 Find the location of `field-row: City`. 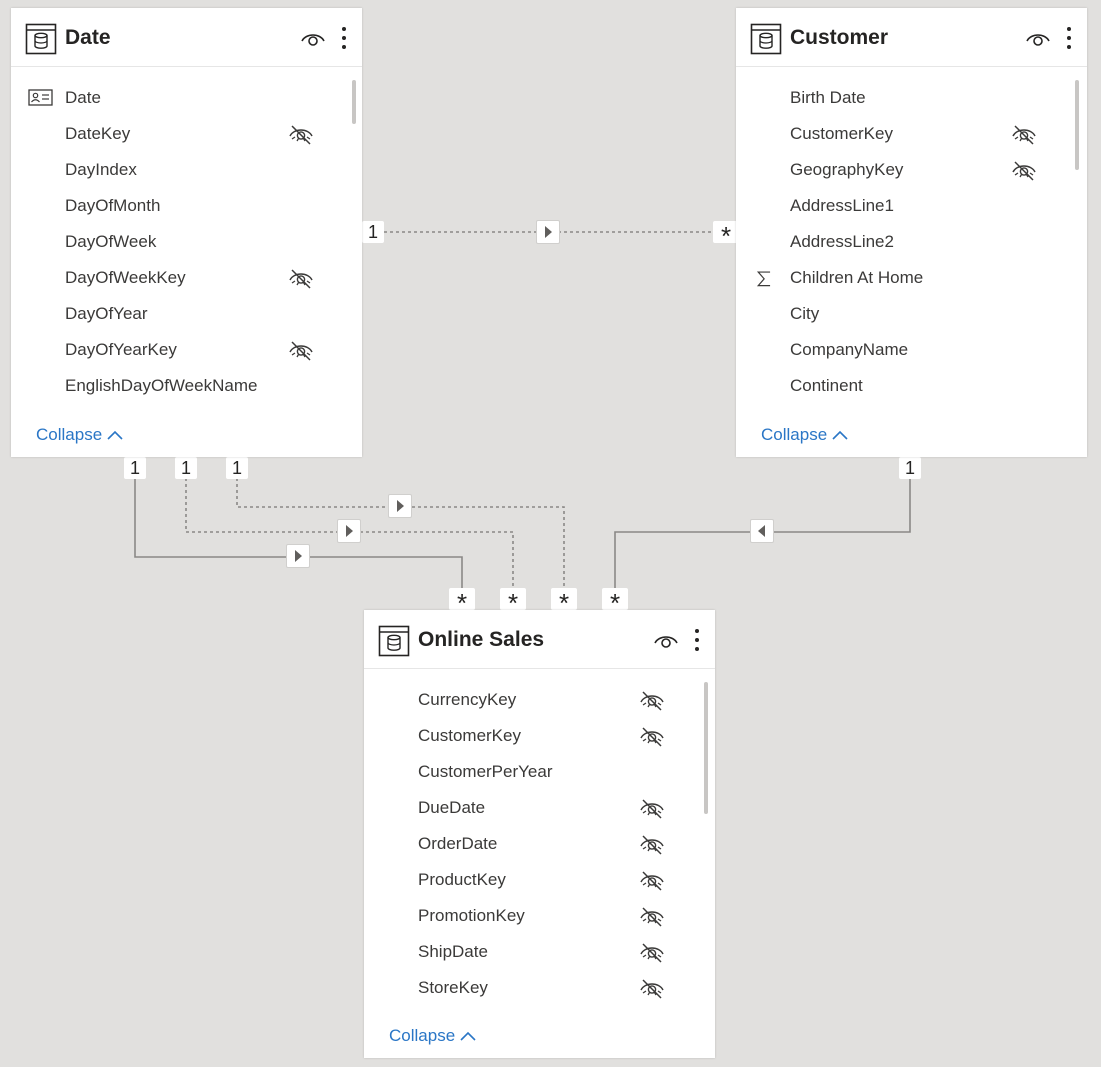

field-row: City is located at coordinates (911, 314).